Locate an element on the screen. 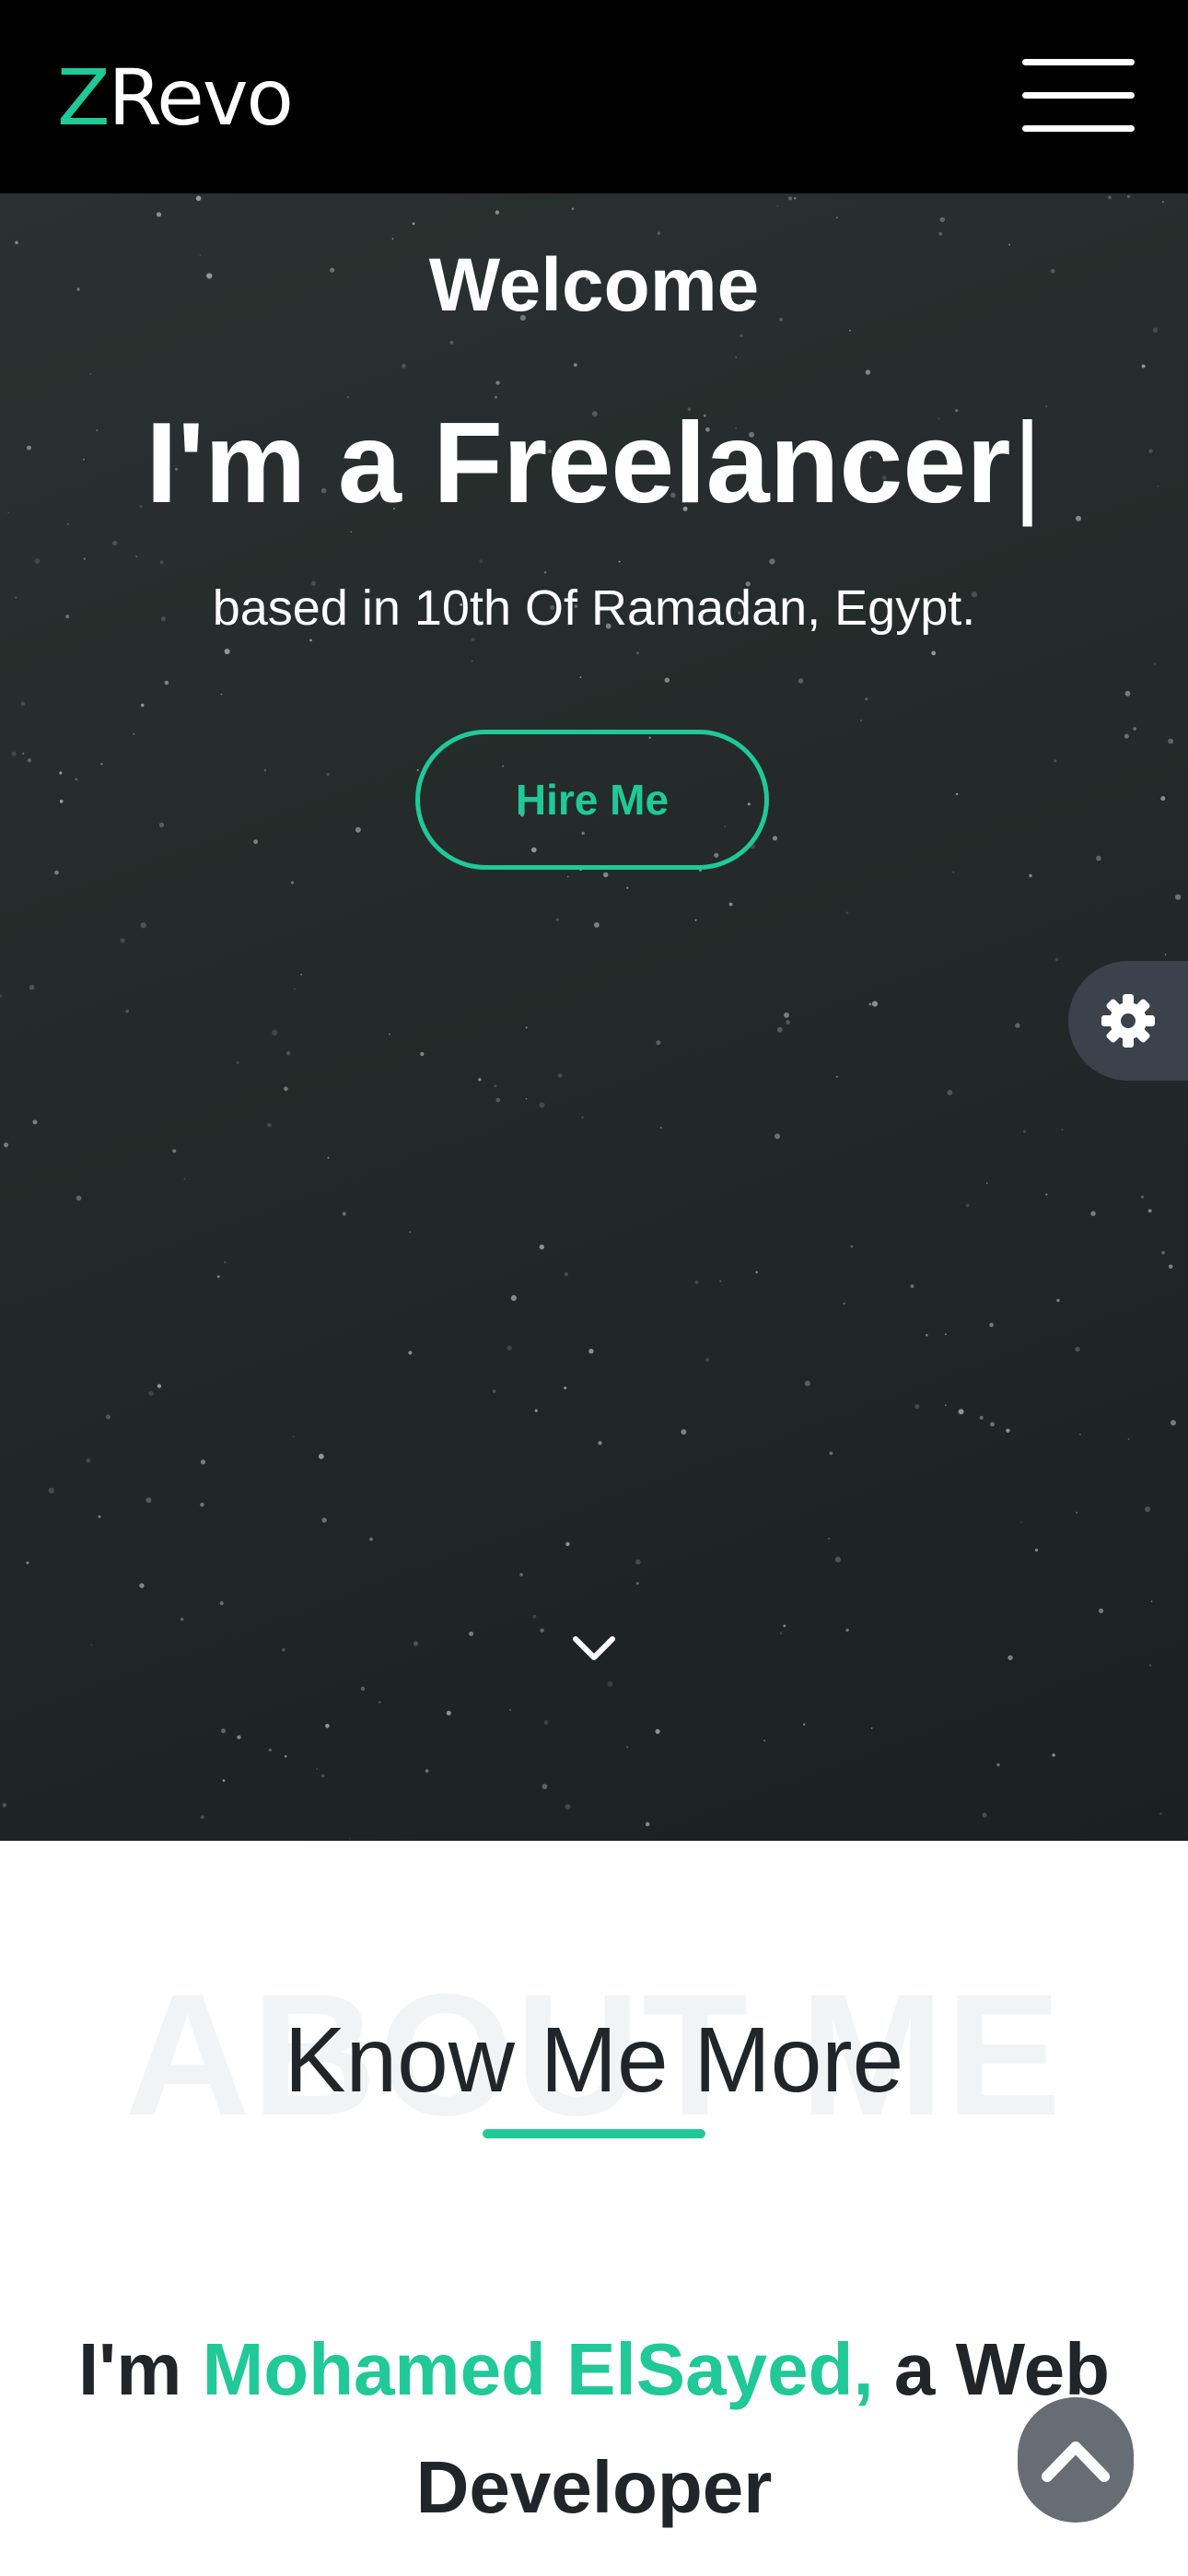  site-logo: ZRevo is located at coordinates (175, 97).